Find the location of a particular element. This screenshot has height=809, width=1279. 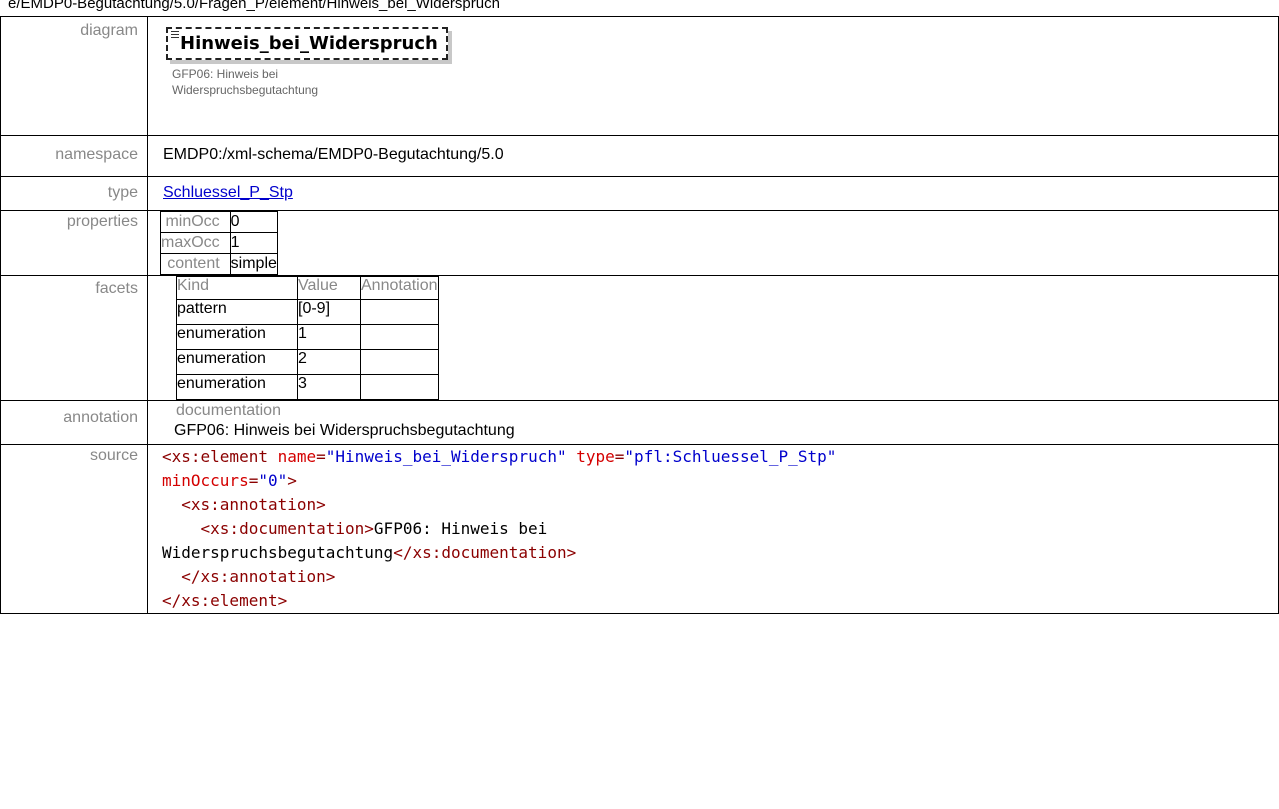

simple-content-icon is located at coordinates (175, 35).